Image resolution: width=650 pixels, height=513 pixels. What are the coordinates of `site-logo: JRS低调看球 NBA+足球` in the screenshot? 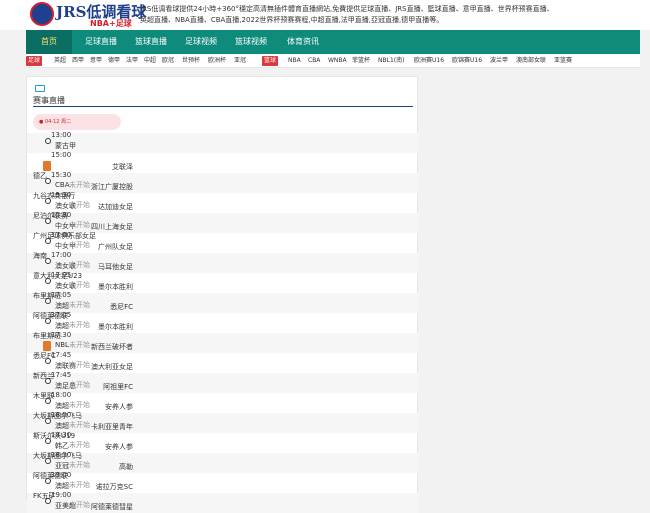 It's located at (88, 16).